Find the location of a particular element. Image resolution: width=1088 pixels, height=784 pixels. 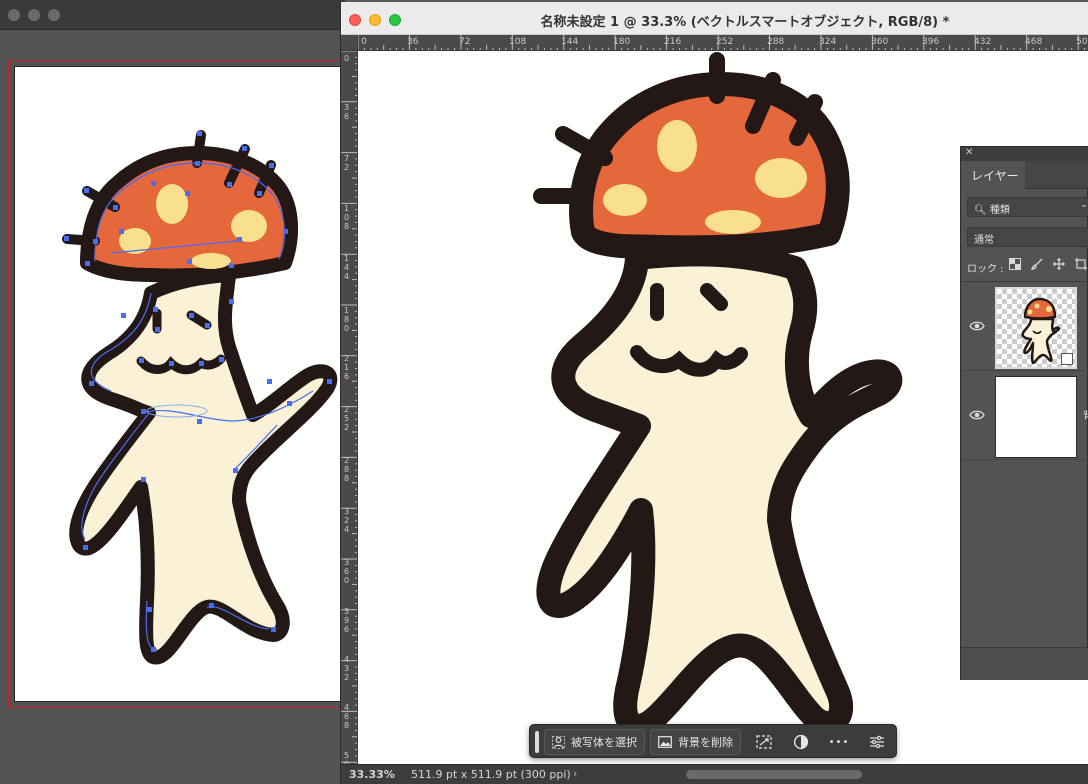

minimize-button is located at coordinates (34, 15).